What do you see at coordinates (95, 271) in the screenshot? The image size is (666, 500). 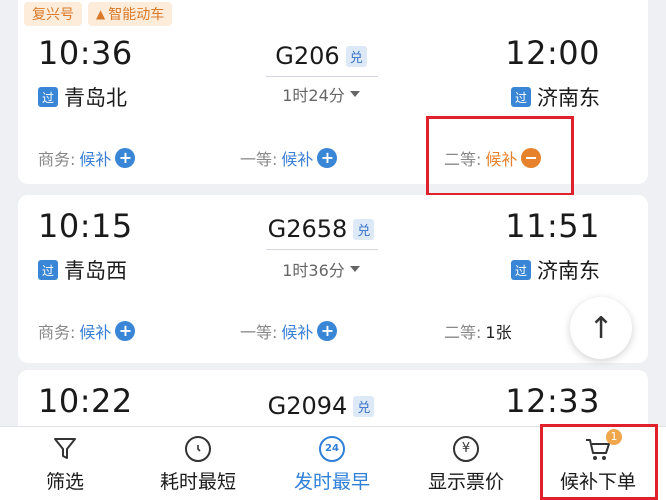 I see `departure-station-name: 青岛西` at bounding box center [95, 271].